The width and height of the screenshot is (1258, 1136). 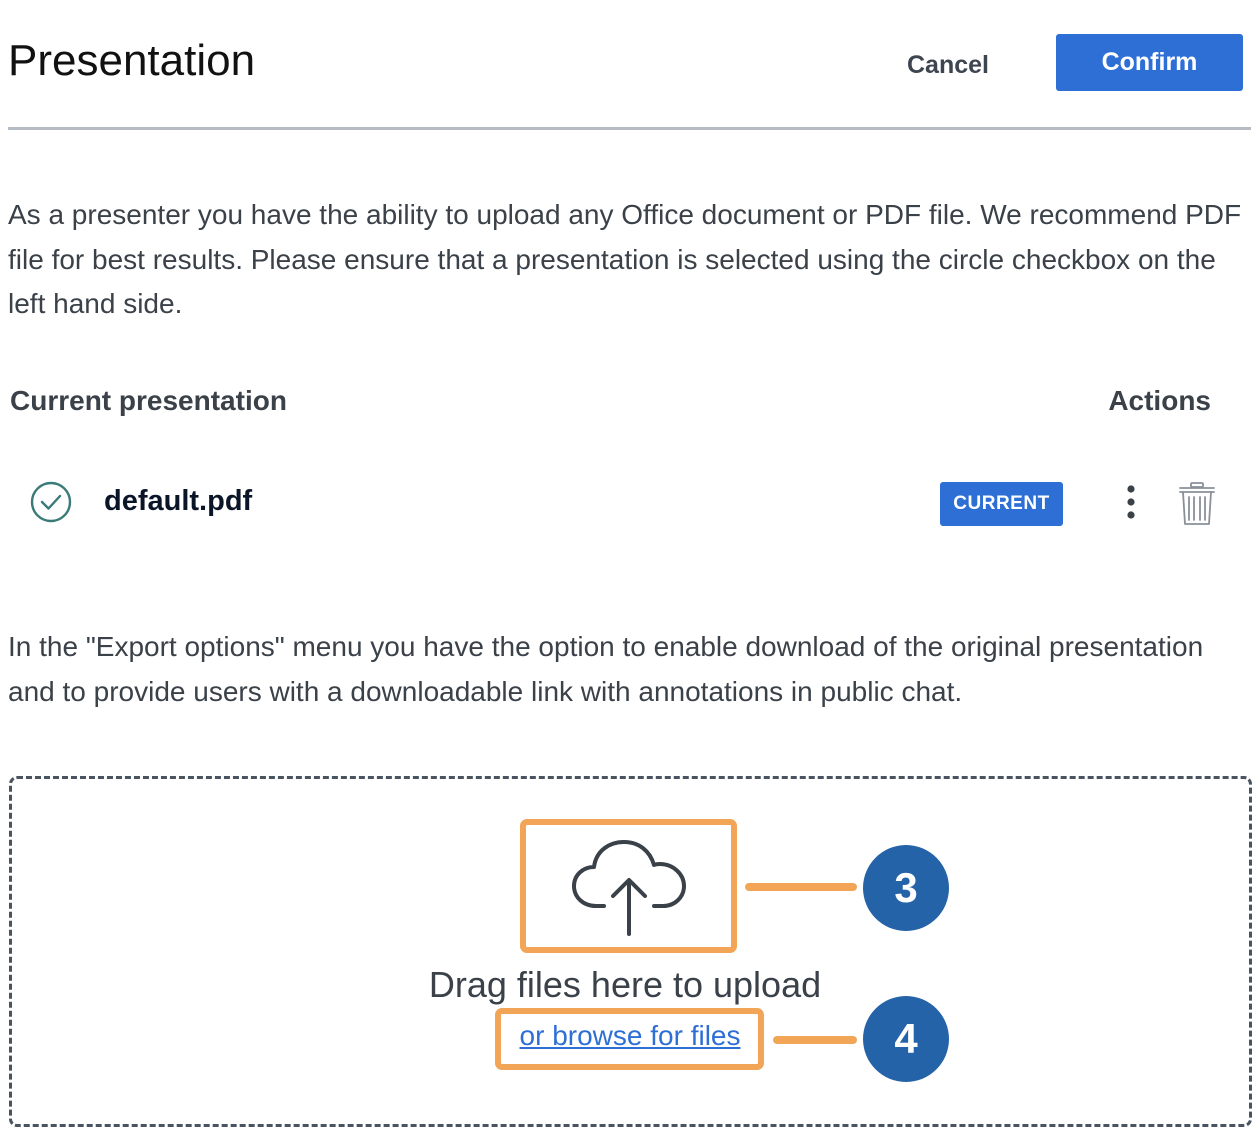 What do you see at coordinates (629, 128) in the screenshot?
I see `header-divider` at bounding box center [629, 128].